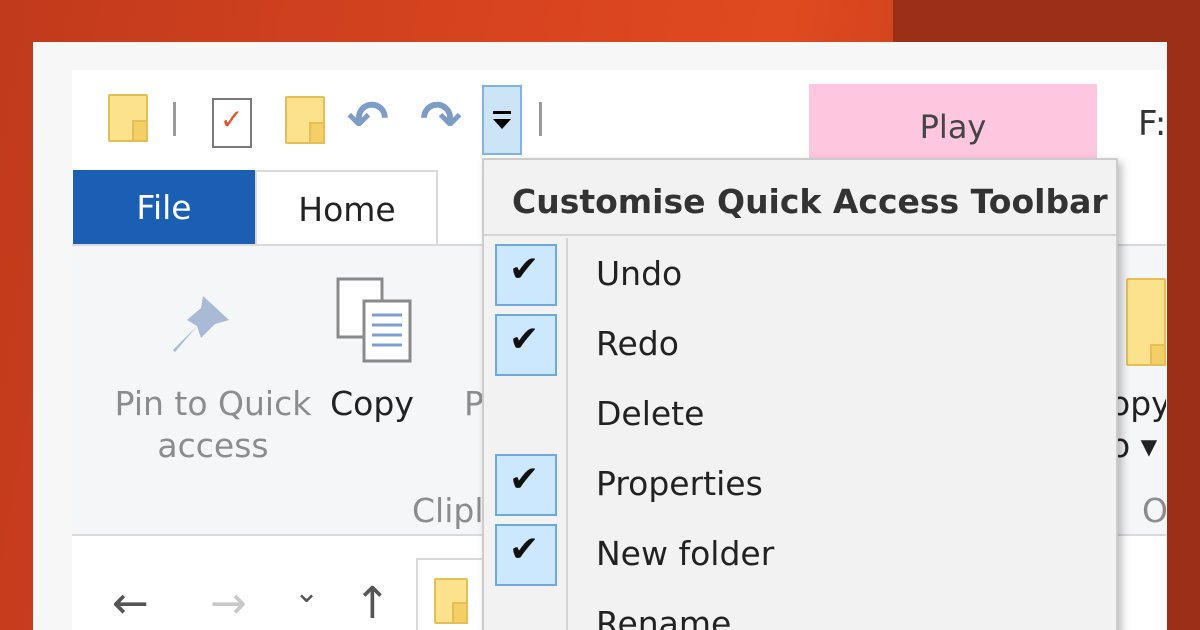 Image resolution: width=1200 pixels, height=630 pixels. What do you see at coordinates (202, 325) in the screenshot?
I see `pin-icon` at bounding box center [202, 325].